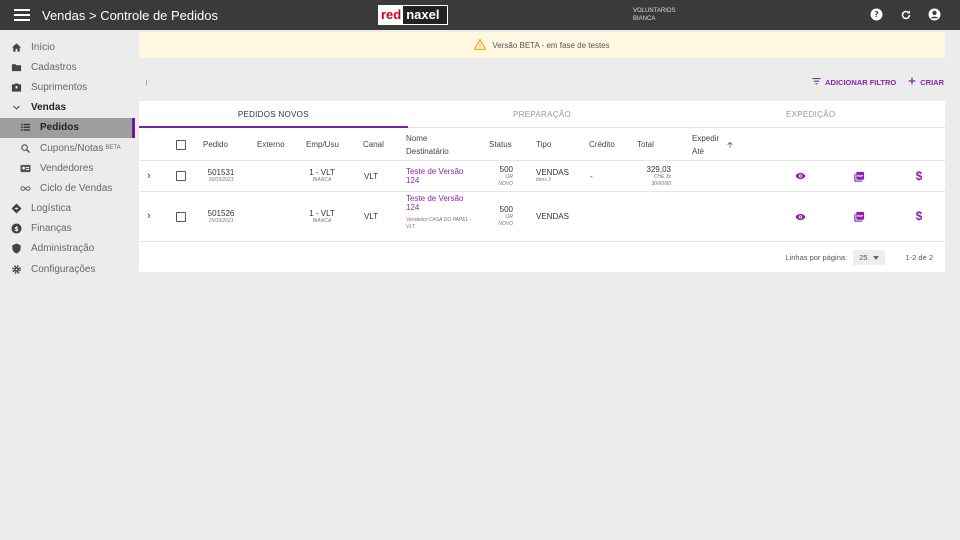 This screenshot has height=540, width=960. I want to click on shield-icon, so click(16, 249).